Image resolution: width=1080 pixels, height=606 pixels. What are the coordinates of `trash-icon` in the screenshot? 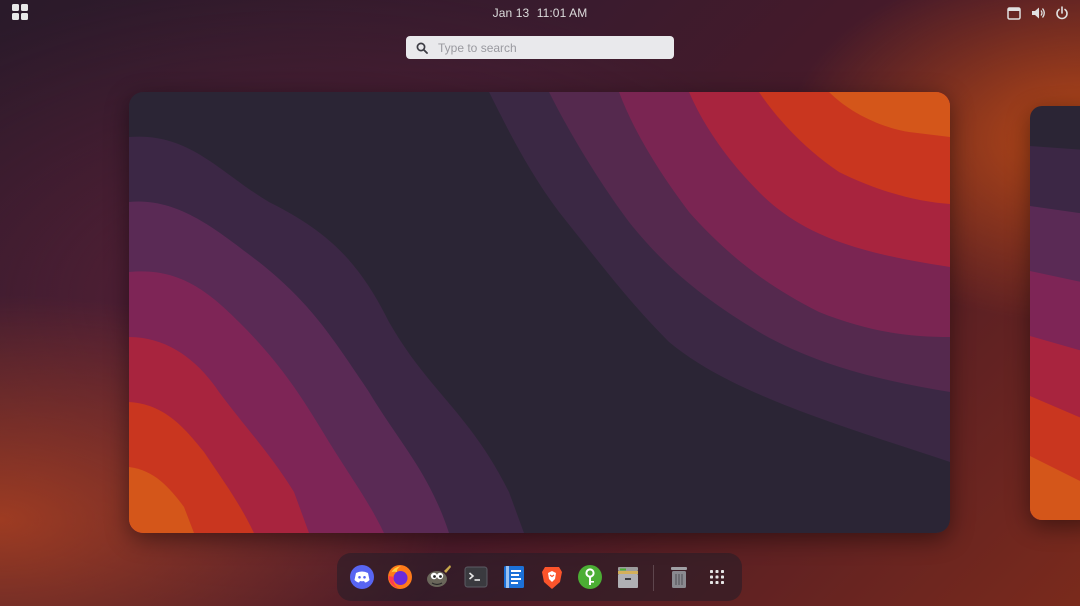 It's located at (679, 577).